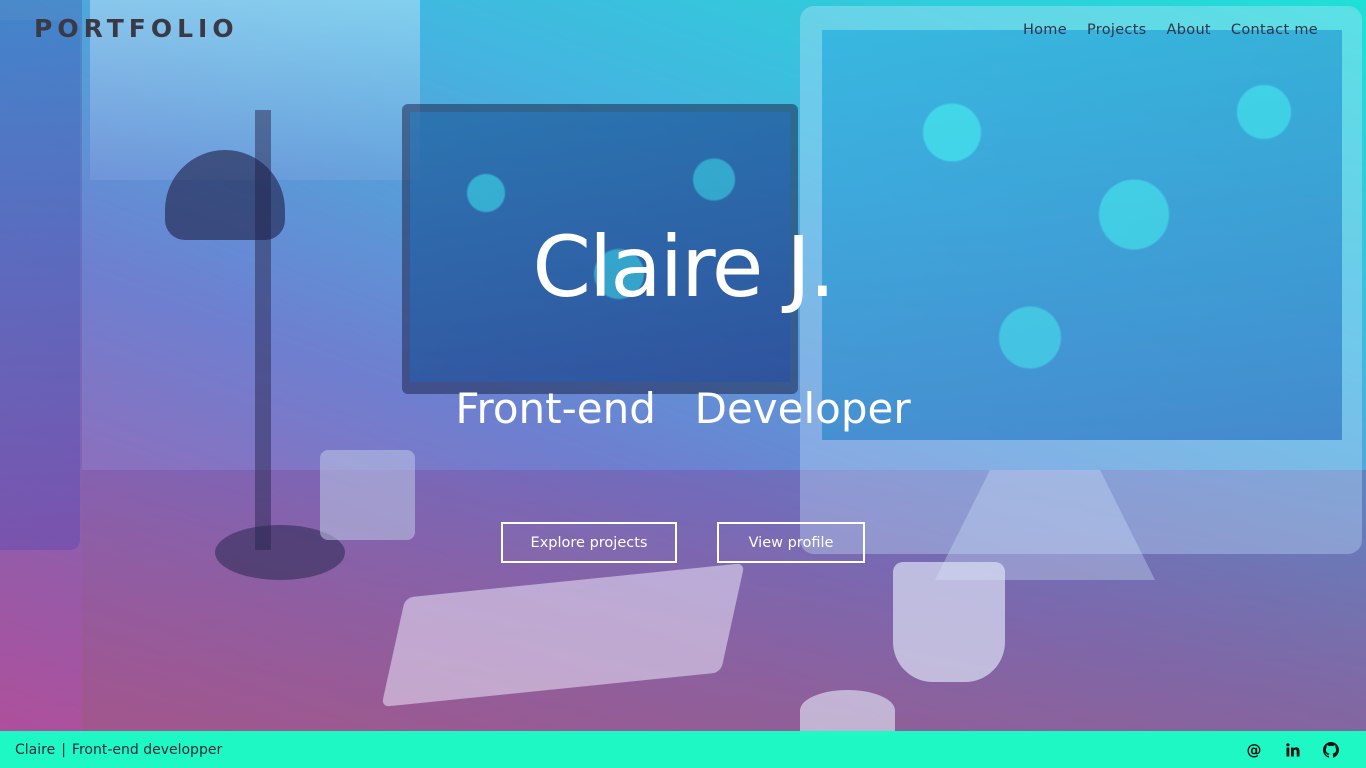 Image resolution: width=1366 pixels, height=768 pixels. I want to click on view-profile-button: View profile, so click(791, 542).